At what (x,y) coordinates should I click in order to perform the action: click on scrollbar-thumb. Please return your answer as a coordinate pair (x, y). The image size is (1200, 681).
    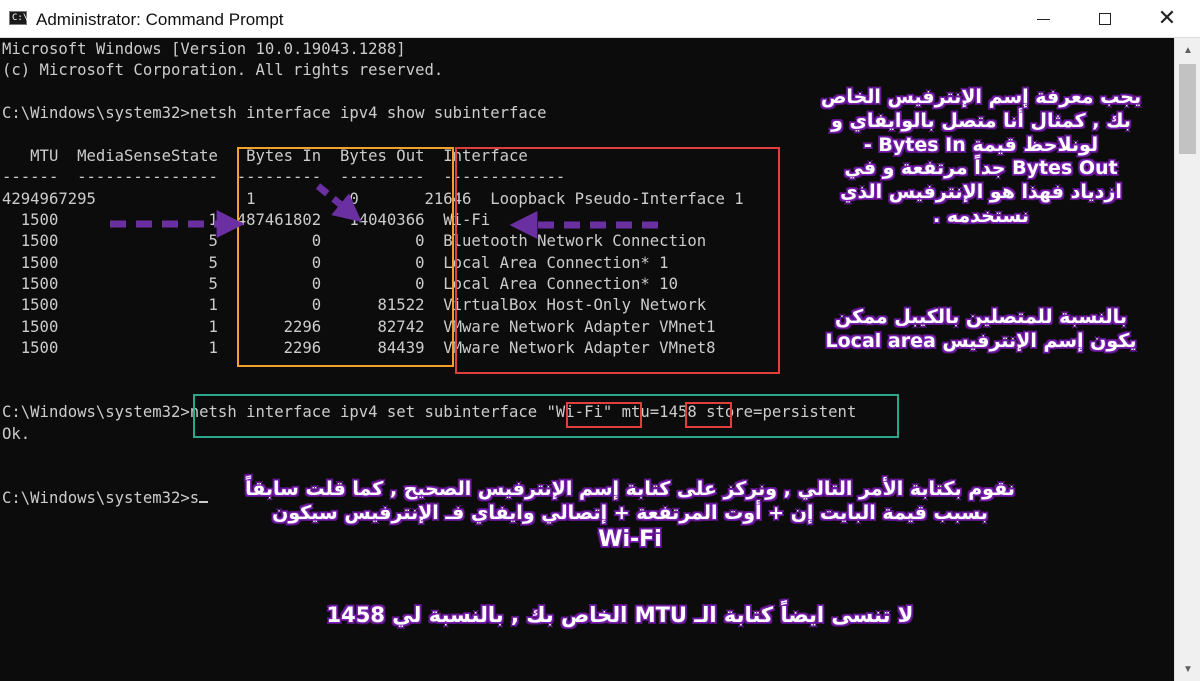
    Looking at the image, I should click on (1187, 109).